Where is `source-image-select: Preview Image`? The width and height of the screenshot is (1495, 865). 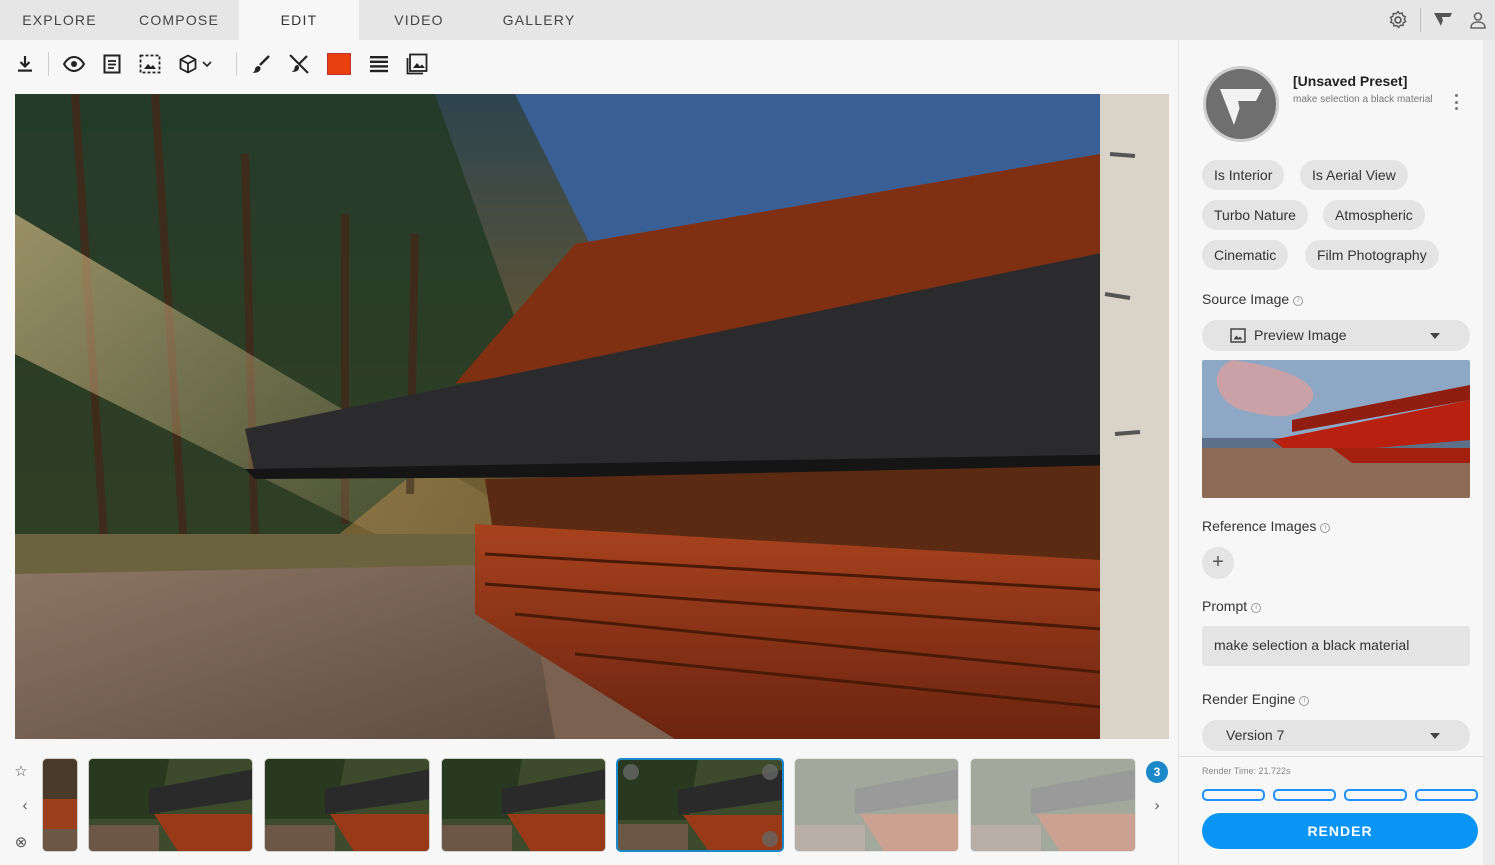
source-image-select: Preview Image is located at coordinates (1336, 335).